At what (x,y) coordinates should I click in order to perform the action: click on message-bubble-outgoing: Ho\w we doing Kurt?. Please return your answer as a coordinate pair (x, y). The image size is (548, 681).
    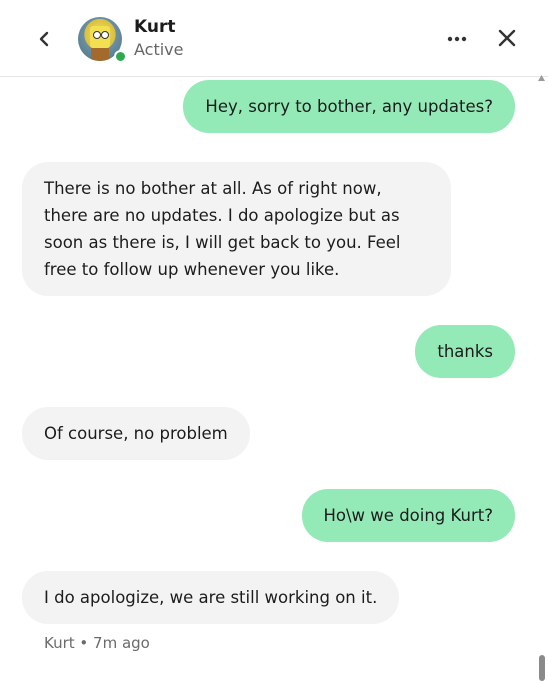
    Looking at the image, I should click on (408, 515).